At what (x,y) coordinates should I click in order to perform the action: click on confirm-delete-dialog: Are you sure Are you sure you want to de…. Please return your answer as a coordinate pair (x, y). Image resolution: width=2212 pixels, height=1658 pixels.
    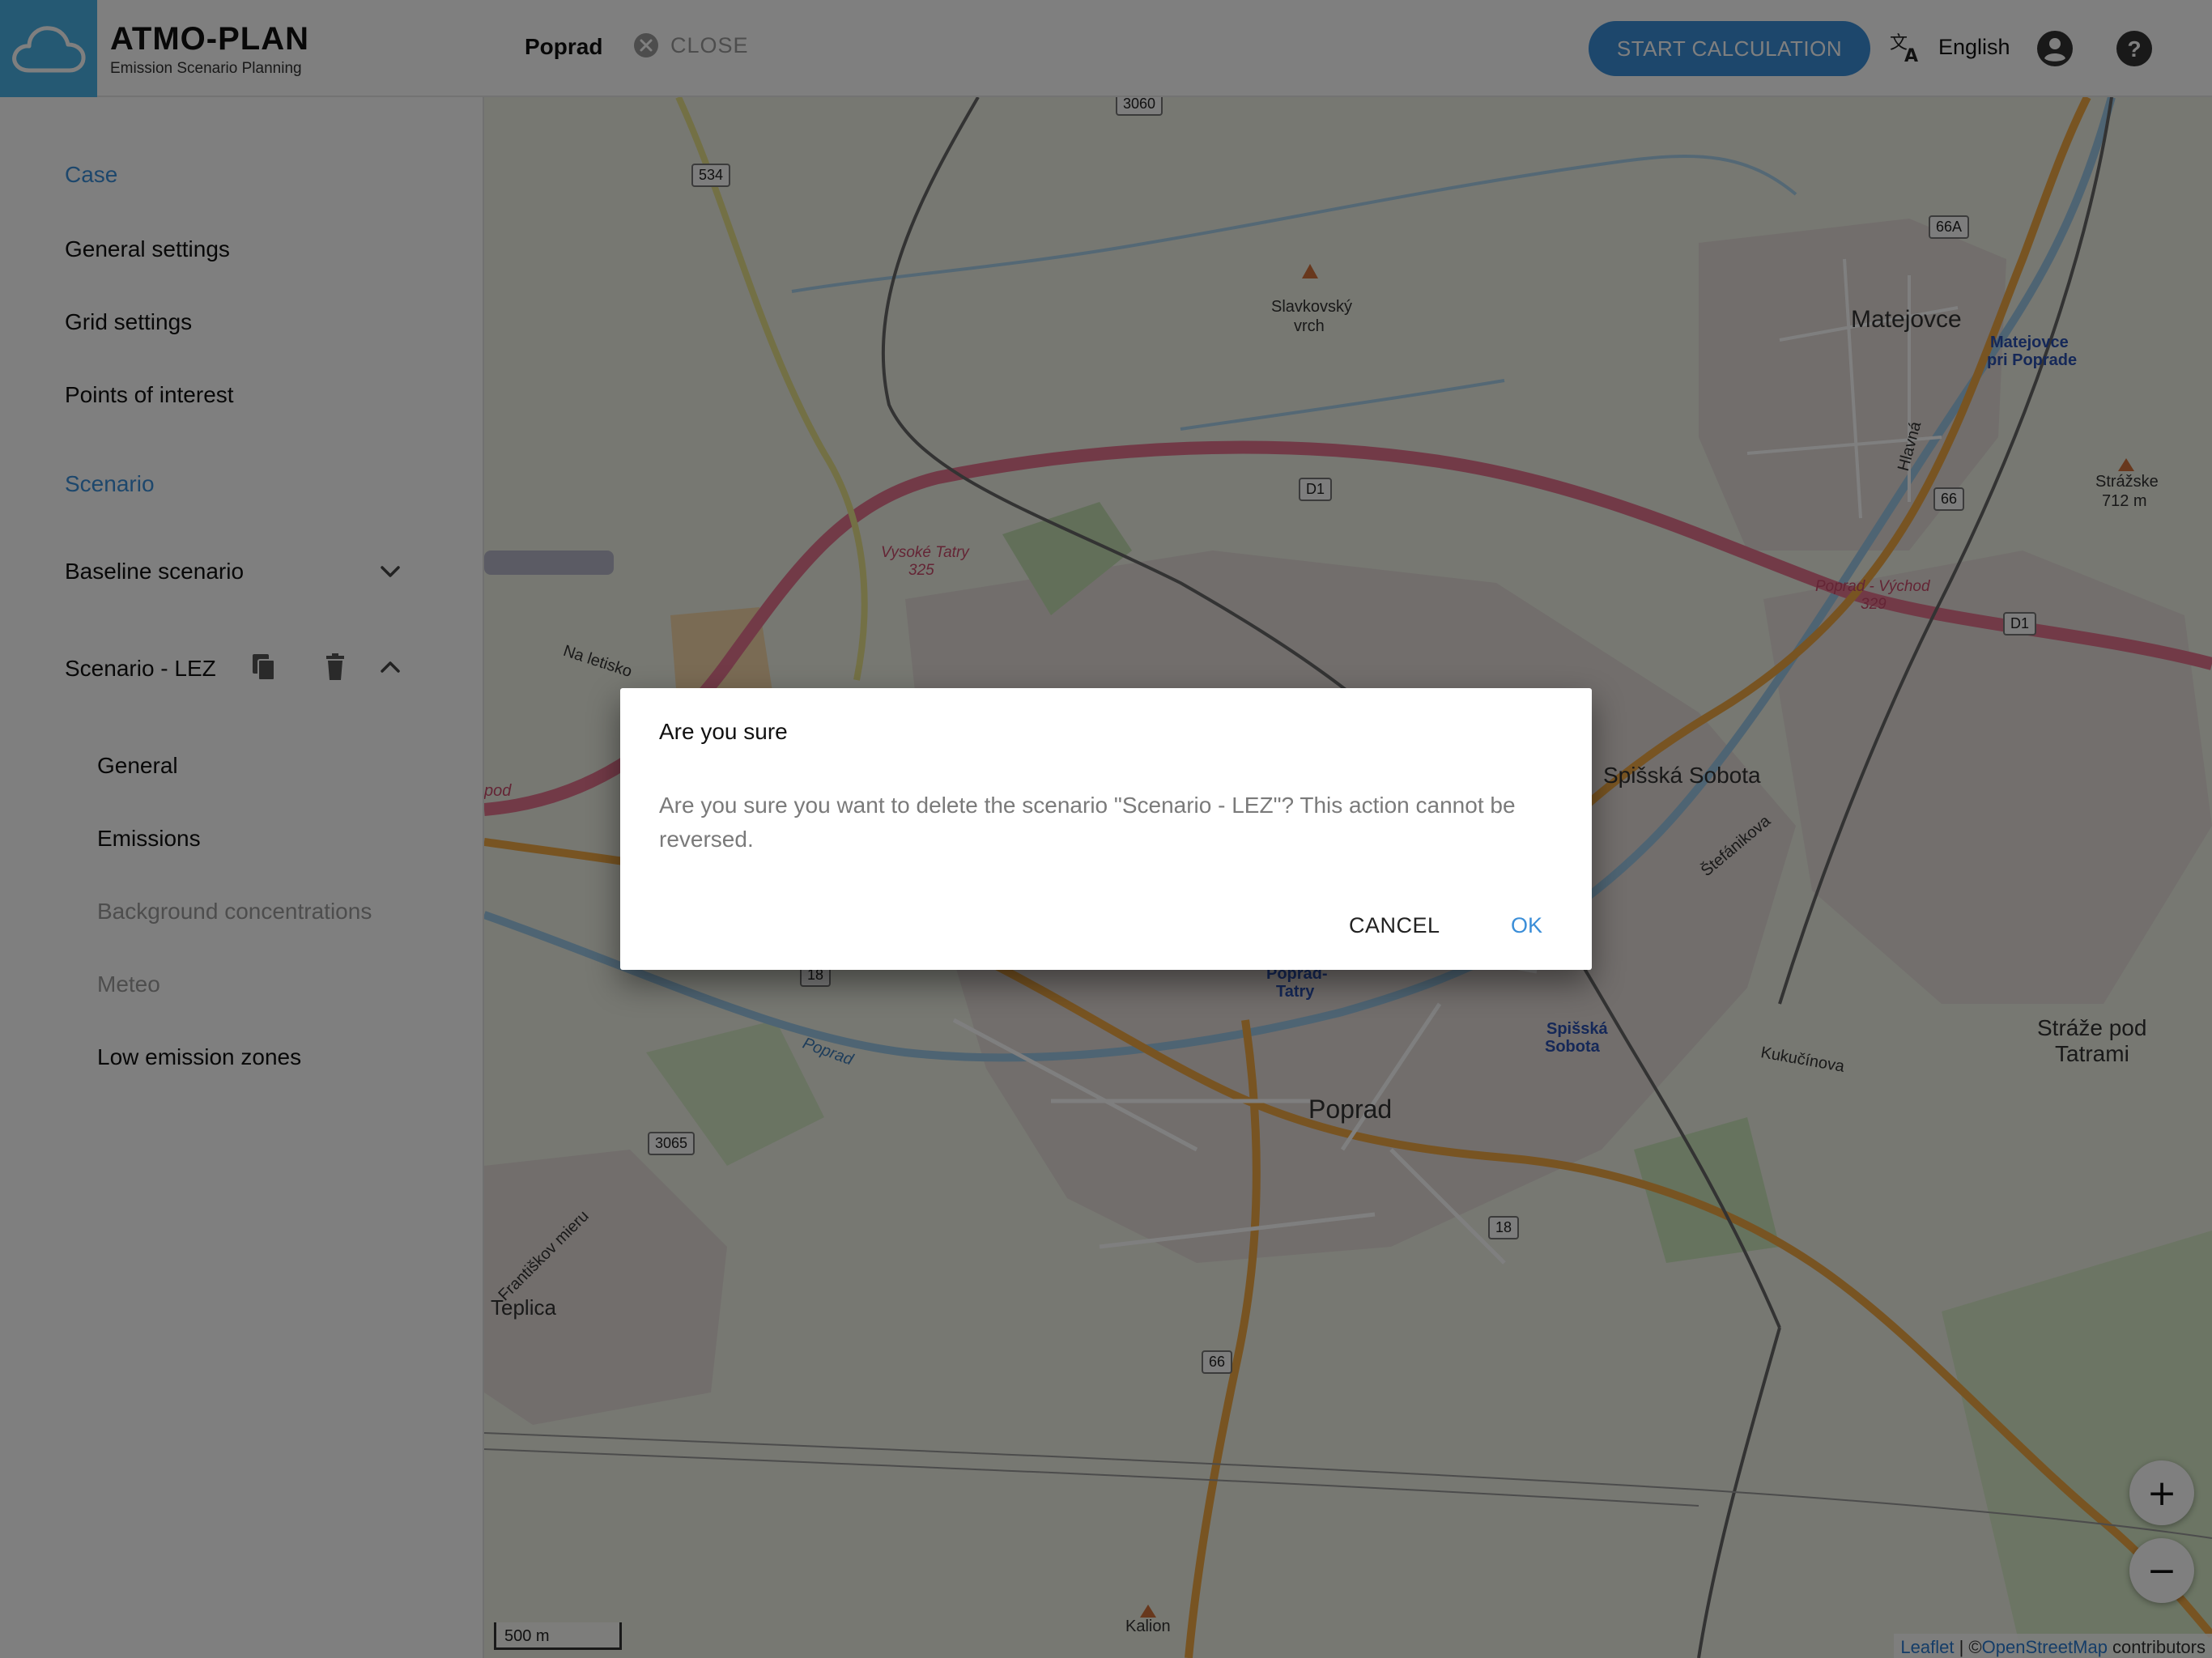
    Looking at the image, I should click on (1106, 829).